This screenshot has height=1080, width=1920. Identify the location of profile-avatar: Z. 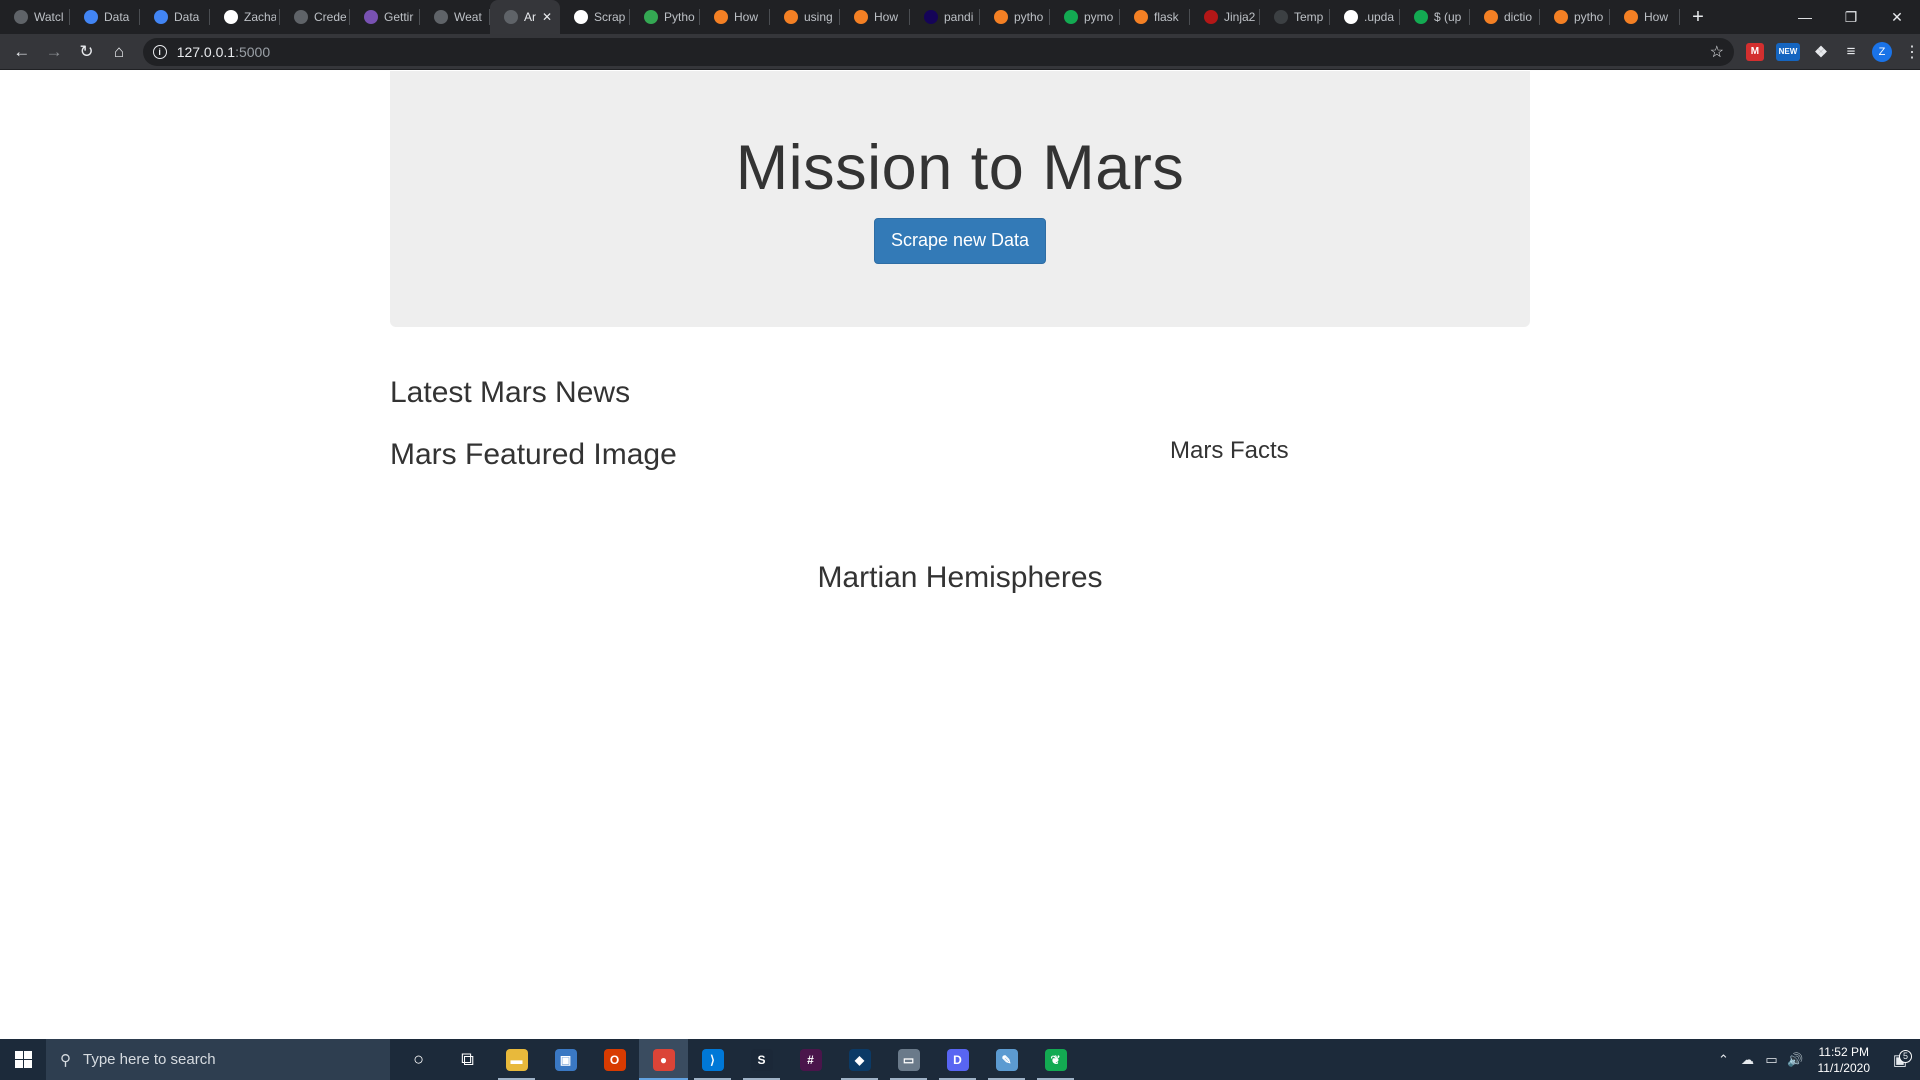
(1881, 51).